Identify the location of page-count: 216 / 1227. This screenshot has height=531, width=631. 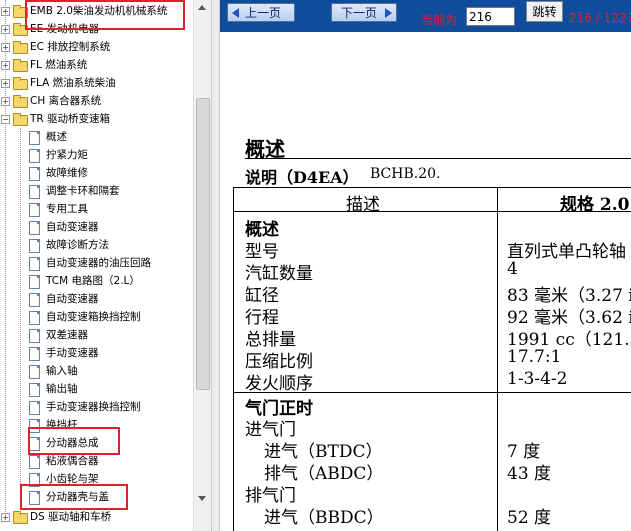
(600, 18).